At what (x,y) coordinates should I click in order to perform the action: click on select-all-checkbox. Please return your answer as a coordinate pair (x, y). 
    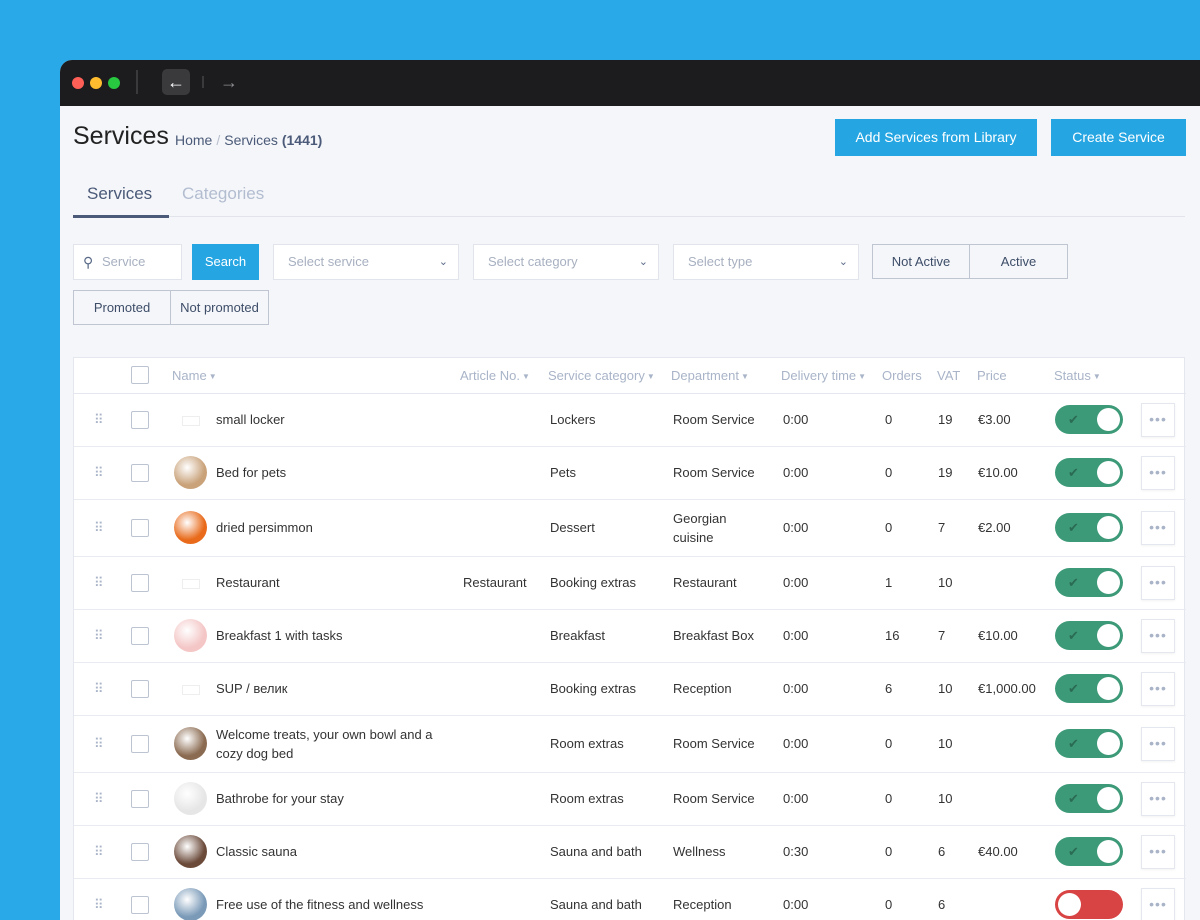
    Looking at the image, I should click on (140, 375).